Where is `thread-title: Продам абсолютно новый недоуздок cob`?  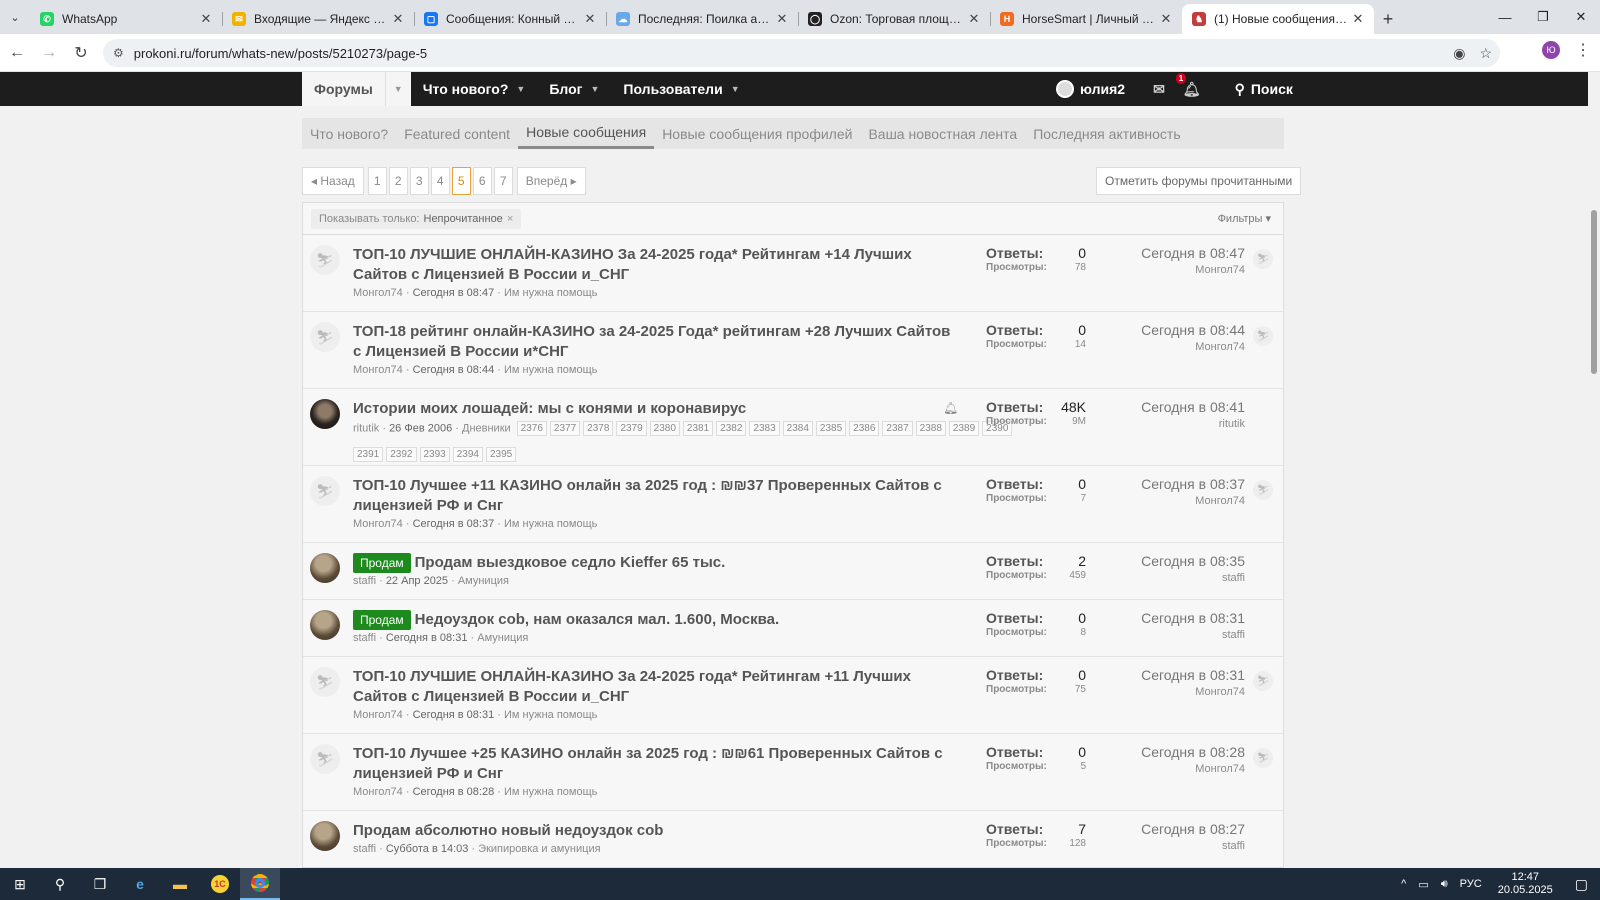 thread-title: Продам абсолютно новый недоуздок cob is located at coordinates (508, 830).